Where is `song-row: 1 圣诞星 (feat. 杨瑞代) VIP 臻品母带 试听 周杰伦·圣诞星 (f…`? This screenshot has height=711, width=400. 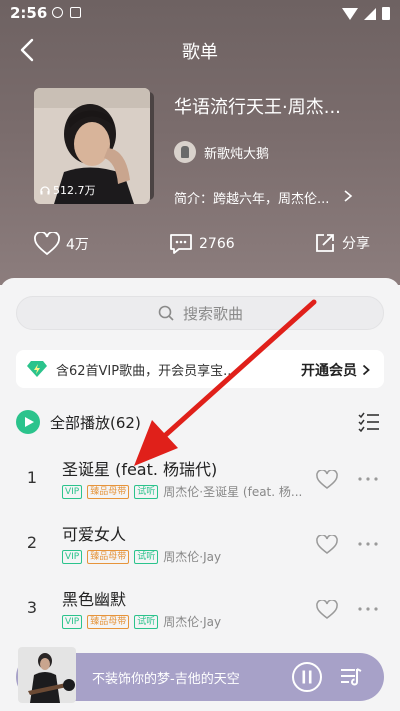
song-row: 1 圣诞星 (feat. 杨瑞代) VIP 臻品母带 试听 周杰伦·圣诞星 (f… is located at coordinates (200, 480).